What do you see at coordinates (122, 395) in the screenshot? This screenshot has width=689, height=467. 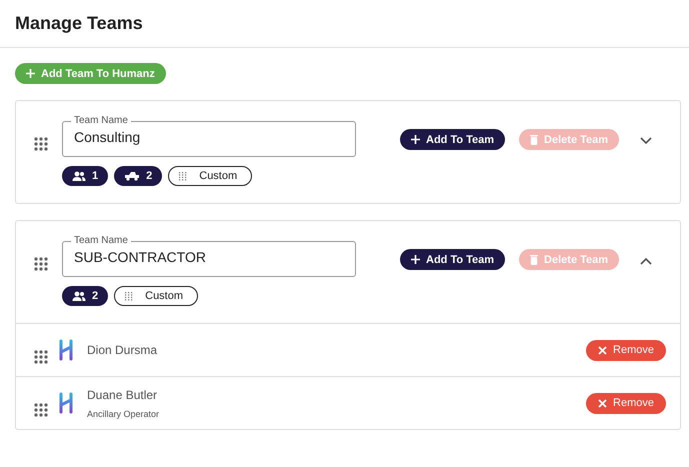 I see `member-name: Duane Butler` at bounding box center [122, 395].